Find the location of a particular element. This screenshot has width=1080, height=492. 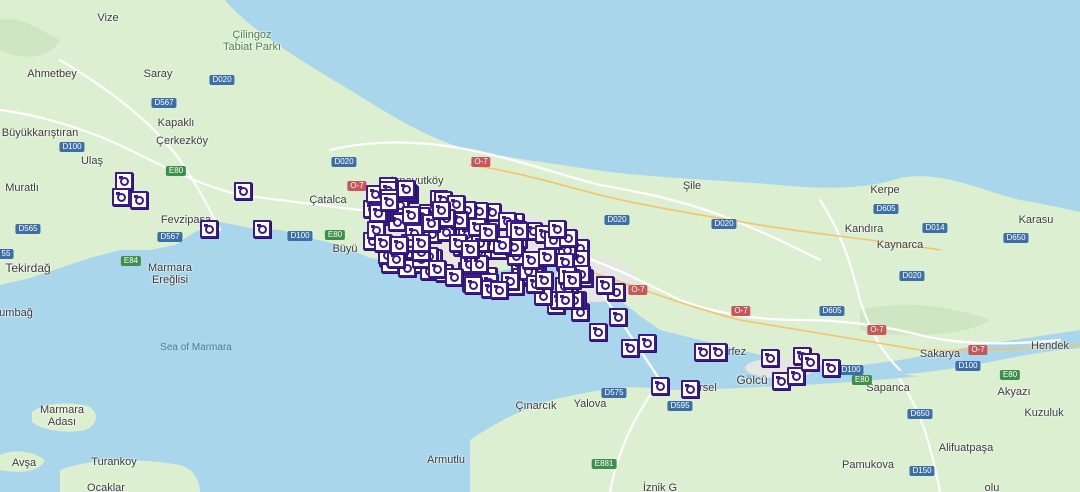

shield-d650-south: D650 is located at coordinates (920, 414).